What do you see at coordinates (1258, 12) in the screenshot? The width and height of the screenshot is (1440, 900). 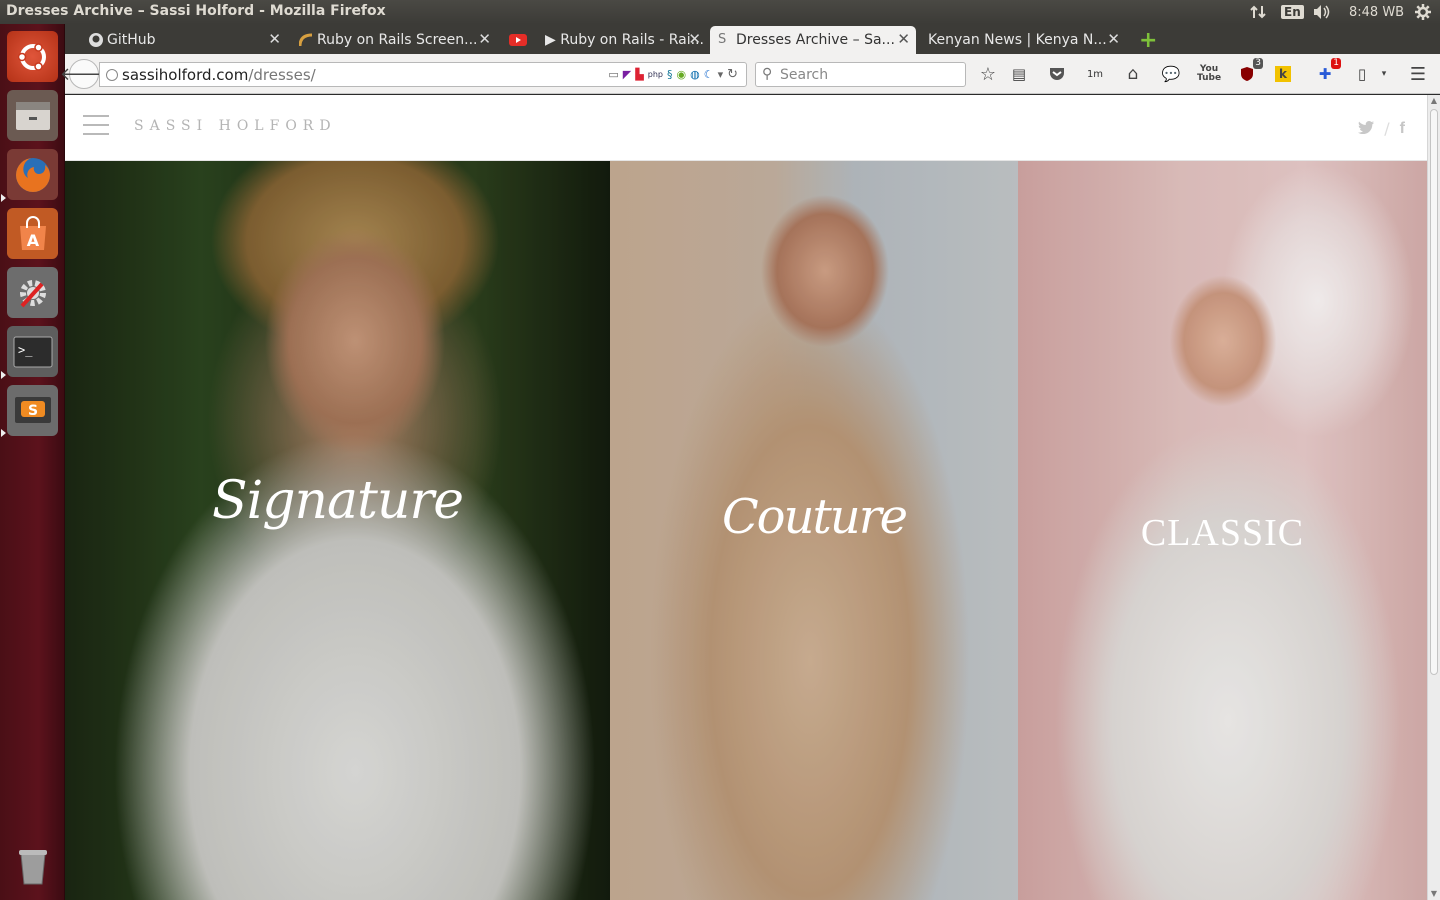 I see `network-updown-icon` at bounding box center [1258, 12].